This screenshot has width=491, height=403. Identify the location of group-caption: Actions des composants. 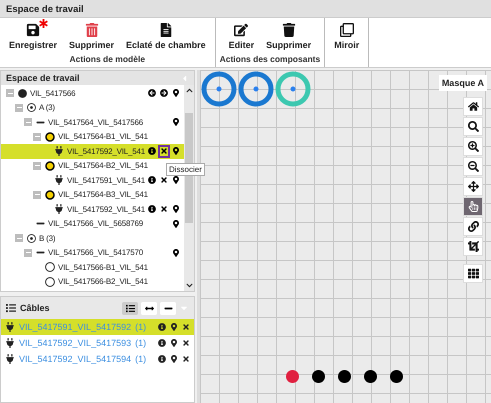
(270, 59).